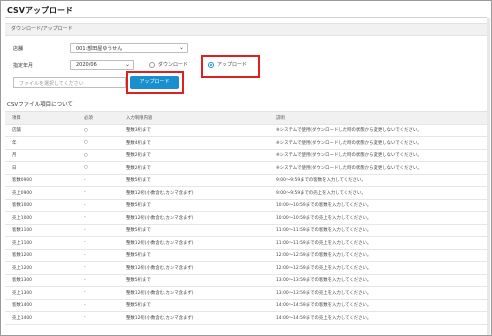 This screenshot has width=492, height=336. Describe the element at coordinates (41, 193) in the screenshot. I see `cell-item: 売上0900` at that location.